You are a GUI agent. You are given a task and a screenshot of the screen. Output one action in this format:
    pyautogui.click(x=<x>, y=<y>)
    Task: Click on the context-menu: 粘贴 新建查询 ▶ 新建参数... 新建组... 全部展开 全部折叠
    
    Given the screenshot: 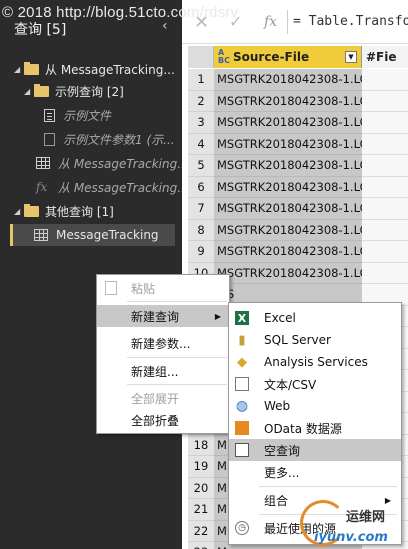 What is the action you would take?
    pyautogui.click(x=163, y=354)
    